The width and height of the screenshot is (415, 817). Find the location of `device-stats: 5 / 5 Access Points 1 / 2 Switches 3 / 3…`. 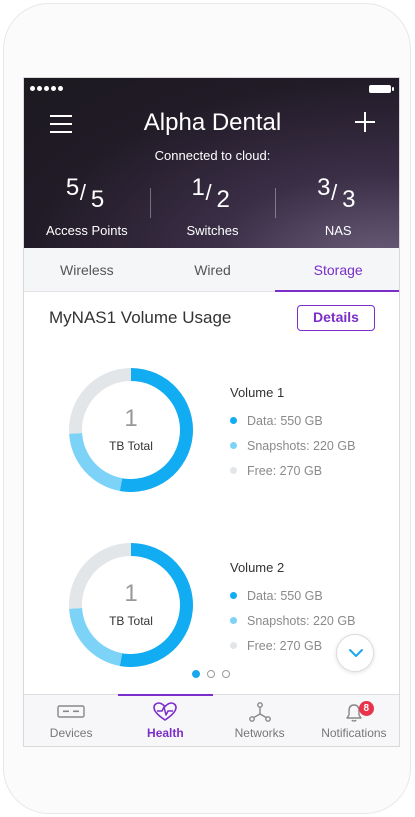

device-stats: 5 / 5 Access Points 1 / 2 Switches 3 / 3… is located at coordinates (211, 206).